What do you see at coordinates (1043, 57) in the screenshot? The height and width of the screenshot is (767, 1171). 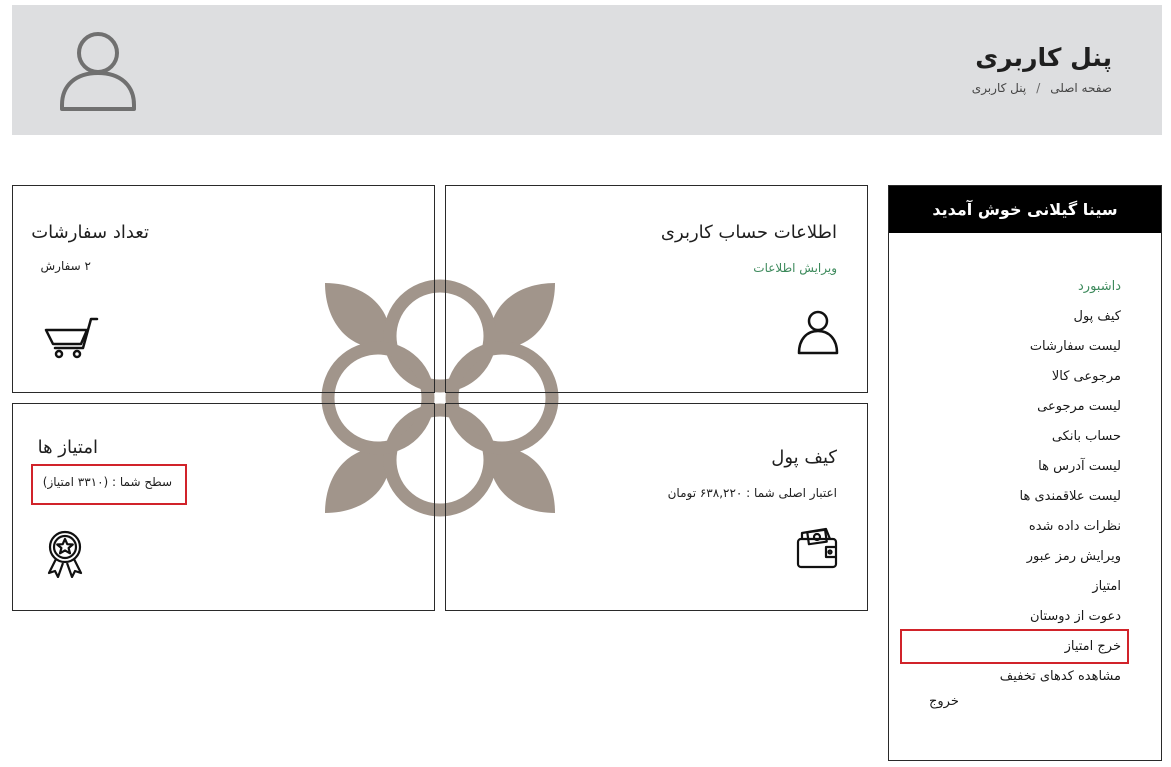 I see `page-title: پنل کاربری` at bounding box center [1043, 57].